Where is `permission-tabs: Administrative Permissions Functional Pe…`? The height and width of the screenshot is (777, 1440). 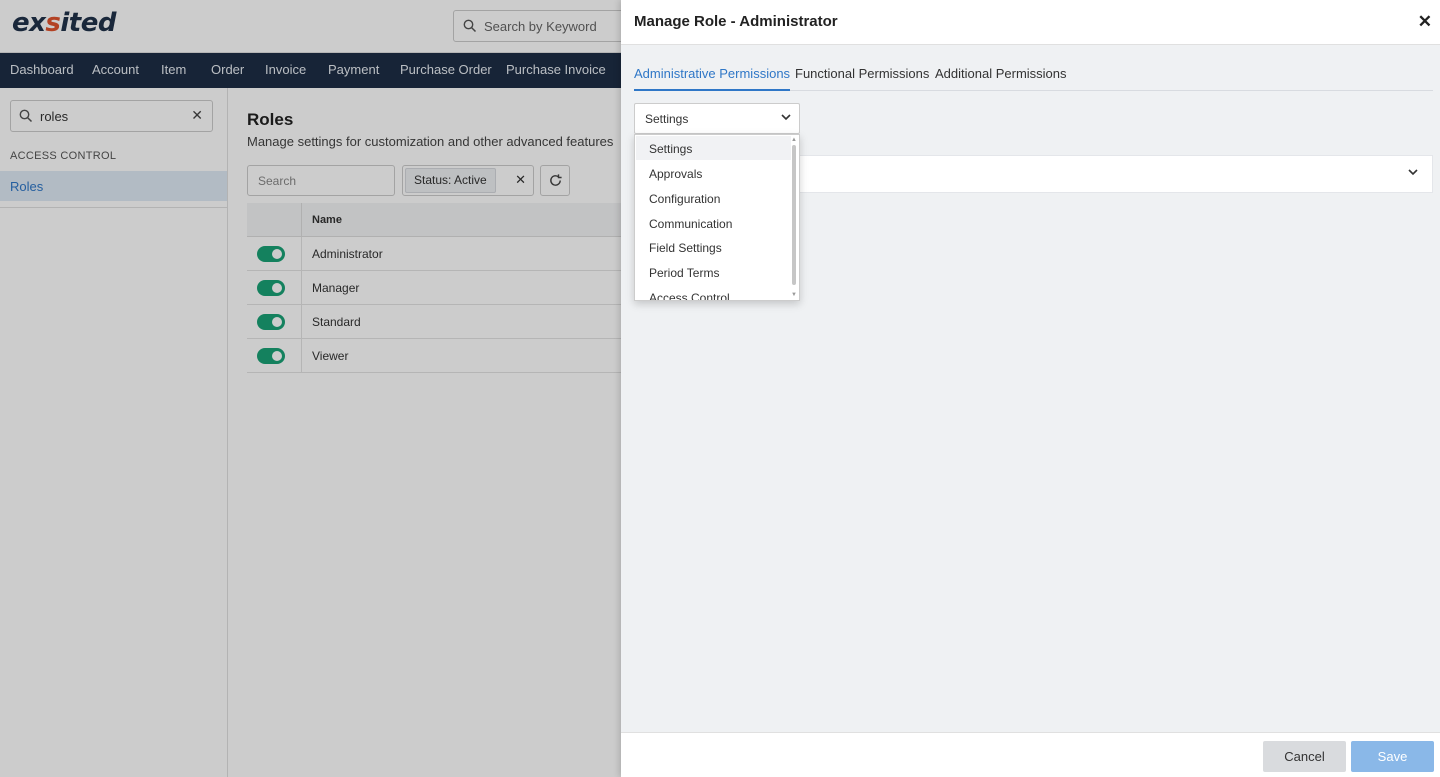 permission-tabs: Administrative Permissions Functional Pe… is located at coordinates (1033, 76).